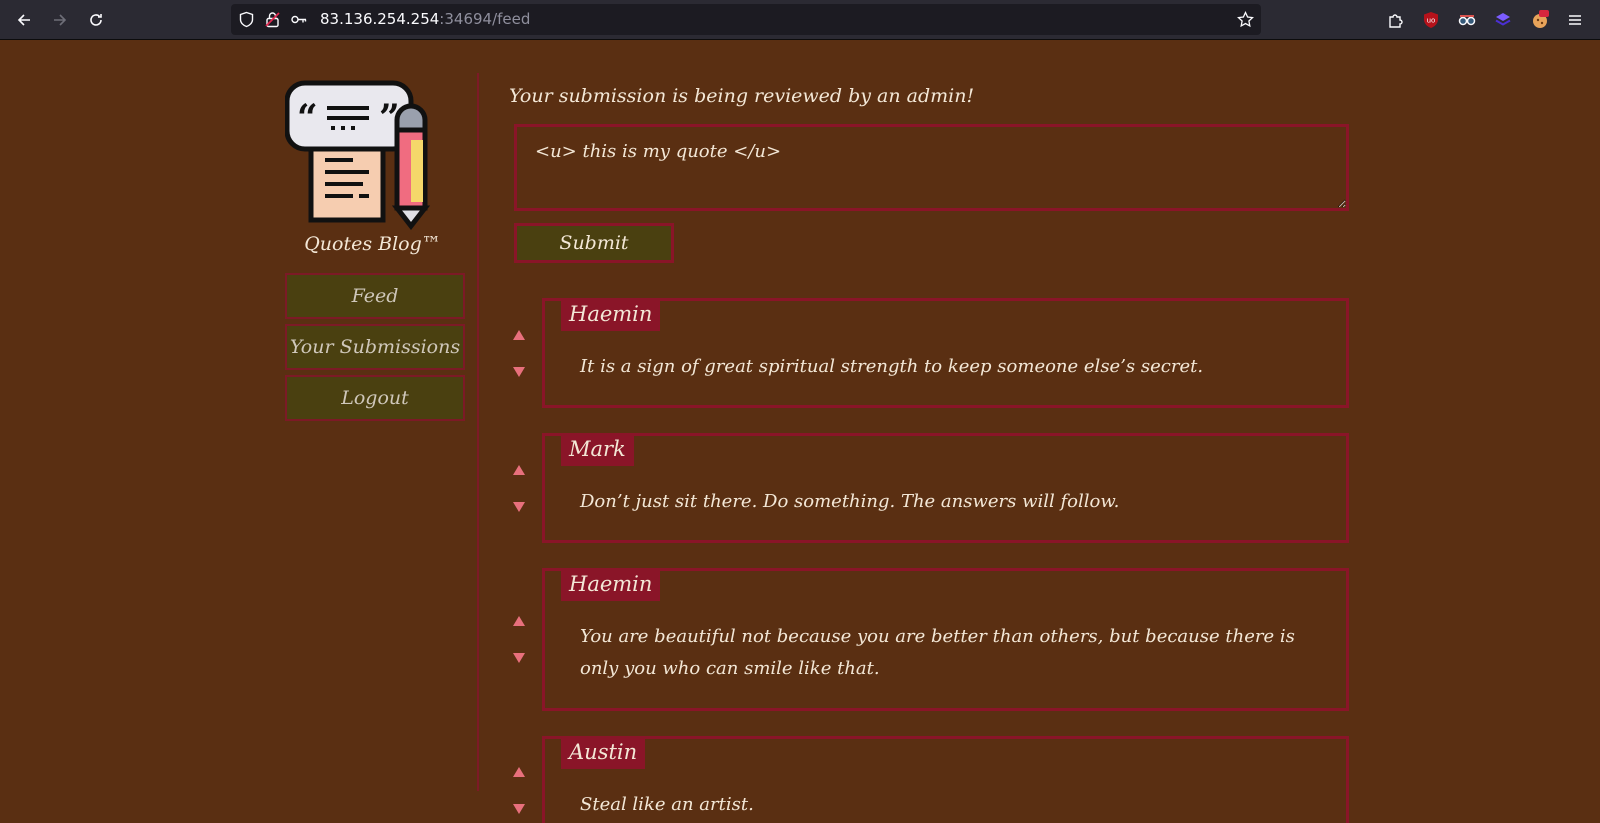  Describe the element at coordinates (594, 243) in the screenshot. I see `submit-button: Submit` at that location.